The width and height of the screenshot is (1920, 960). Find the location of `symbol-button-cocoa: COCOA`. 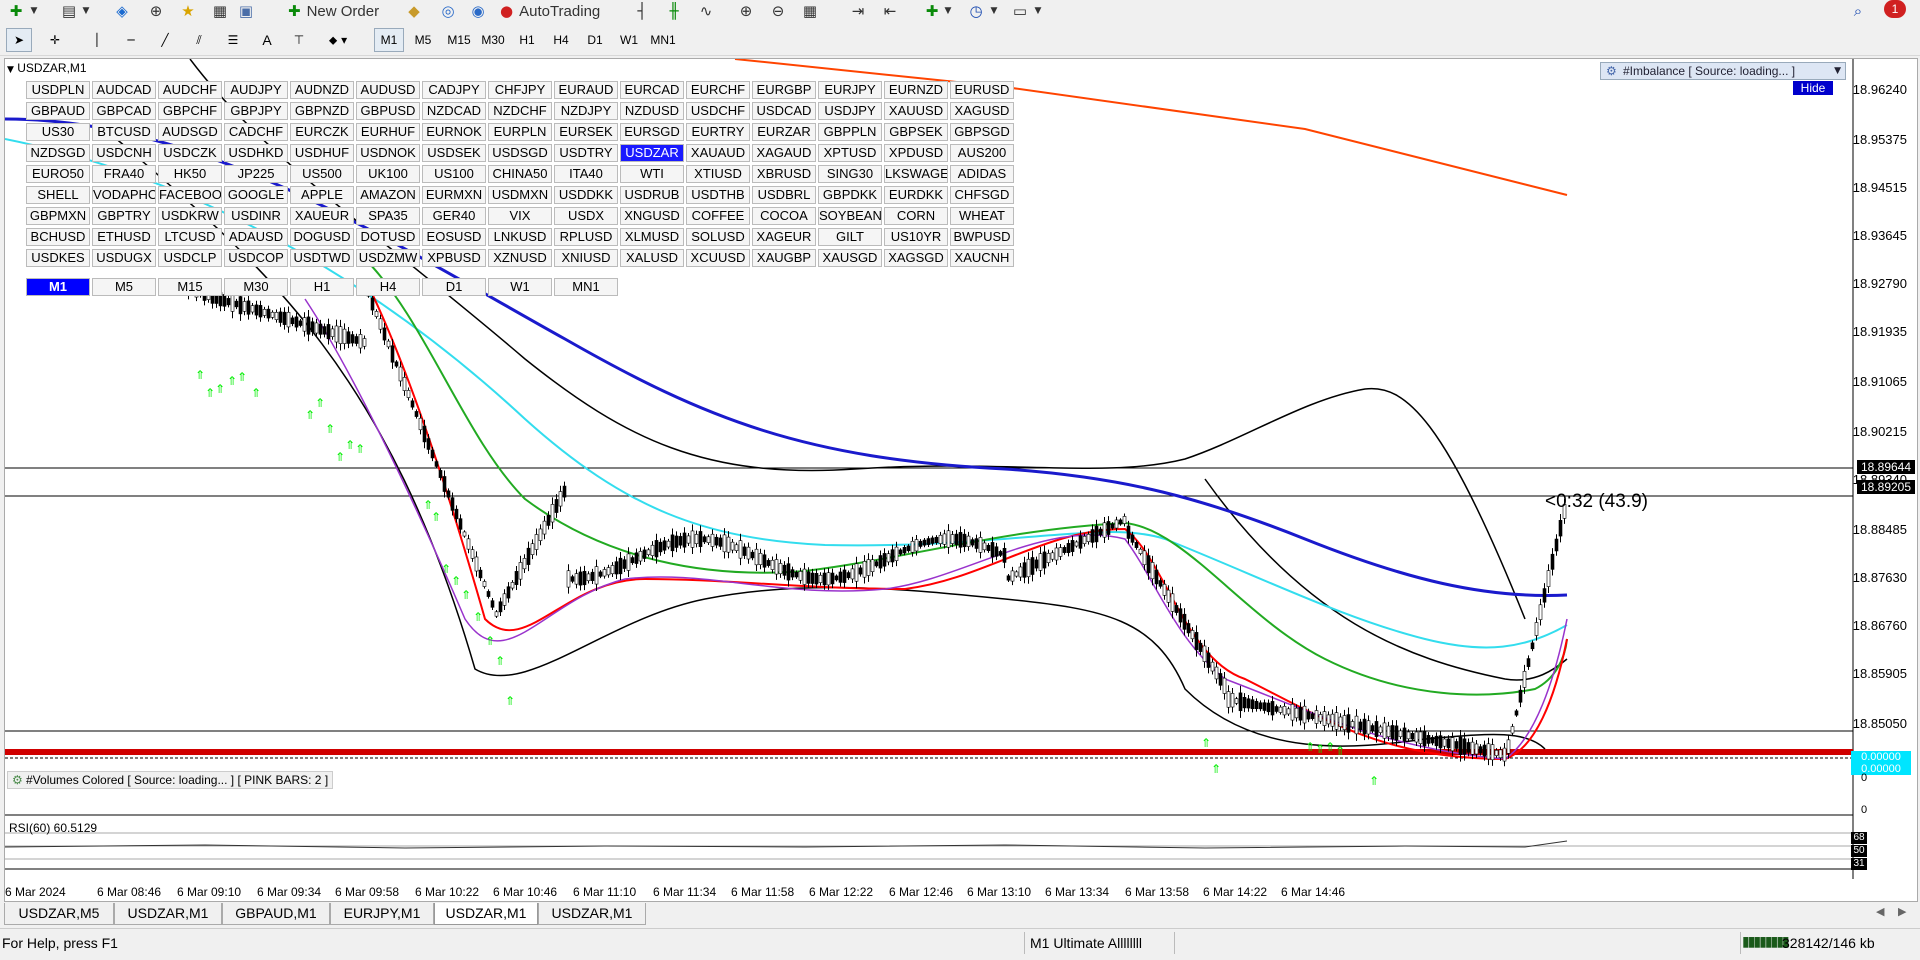

symbol-button-cocoa: COCOA is located at coordinates (784, 216).